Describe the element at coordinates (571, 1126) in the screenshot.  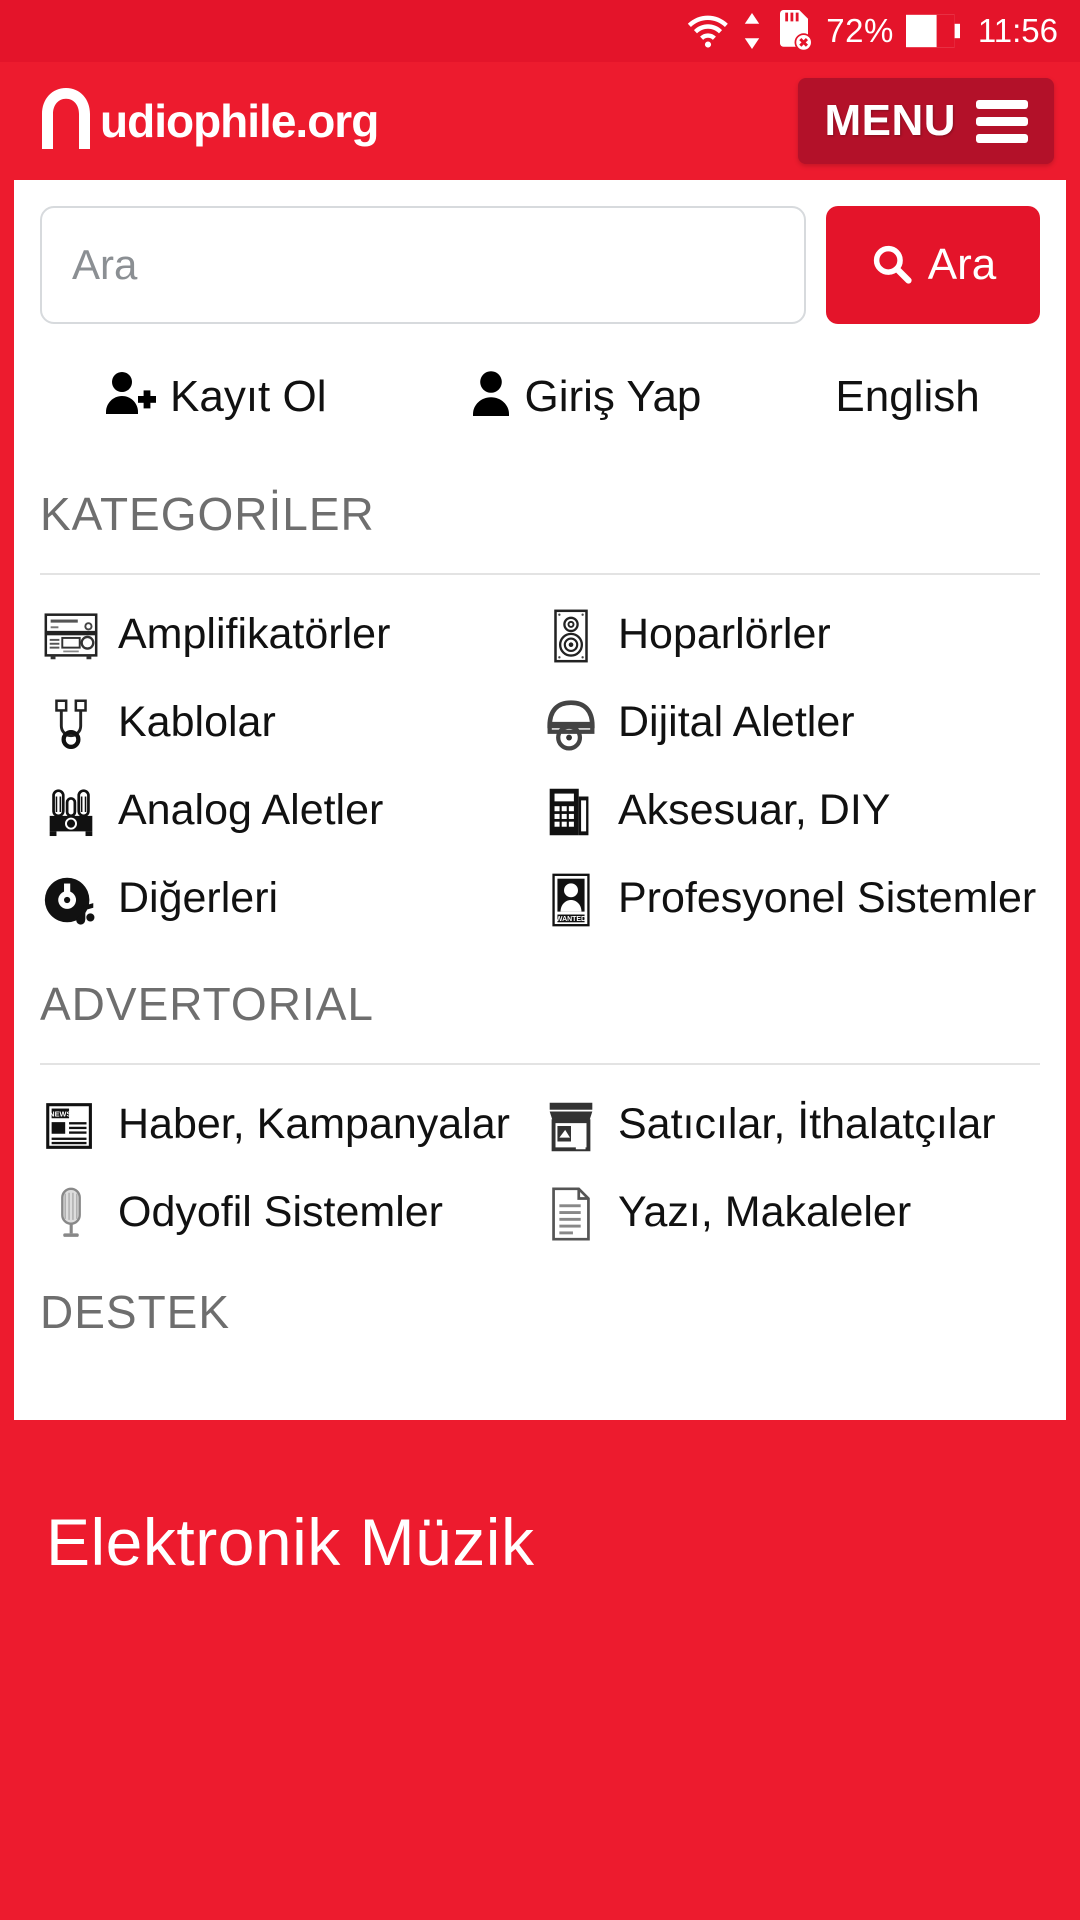
I see `shop-icon` at that location.